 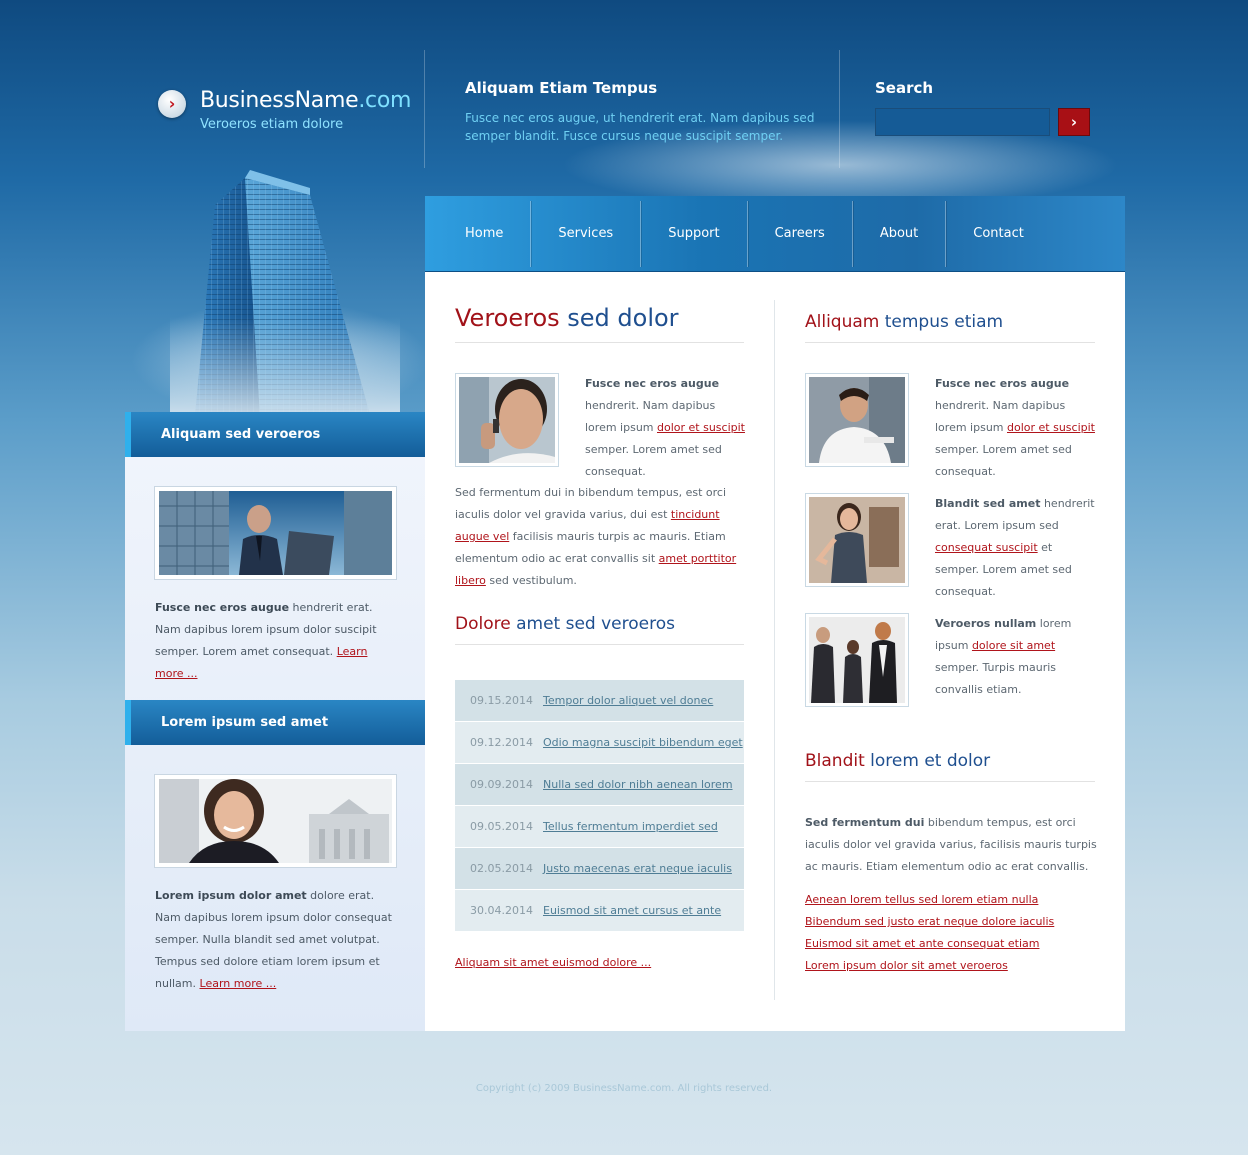 What do you see at coordinates (900, 233) in the screenshot?
I see `nav-about: About` at bounding box center [900, 233].